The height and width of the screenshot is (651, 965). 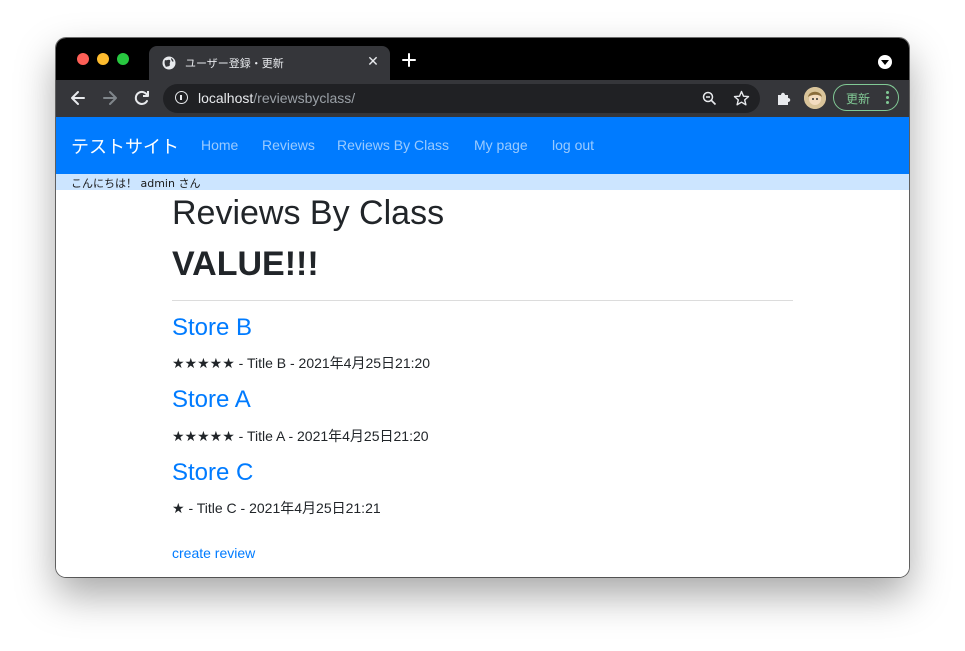 What do you see at coordinates (373, 62) in the screenshot?
I see `tab-close-icon: ✕` at bounding box center [373, 62].